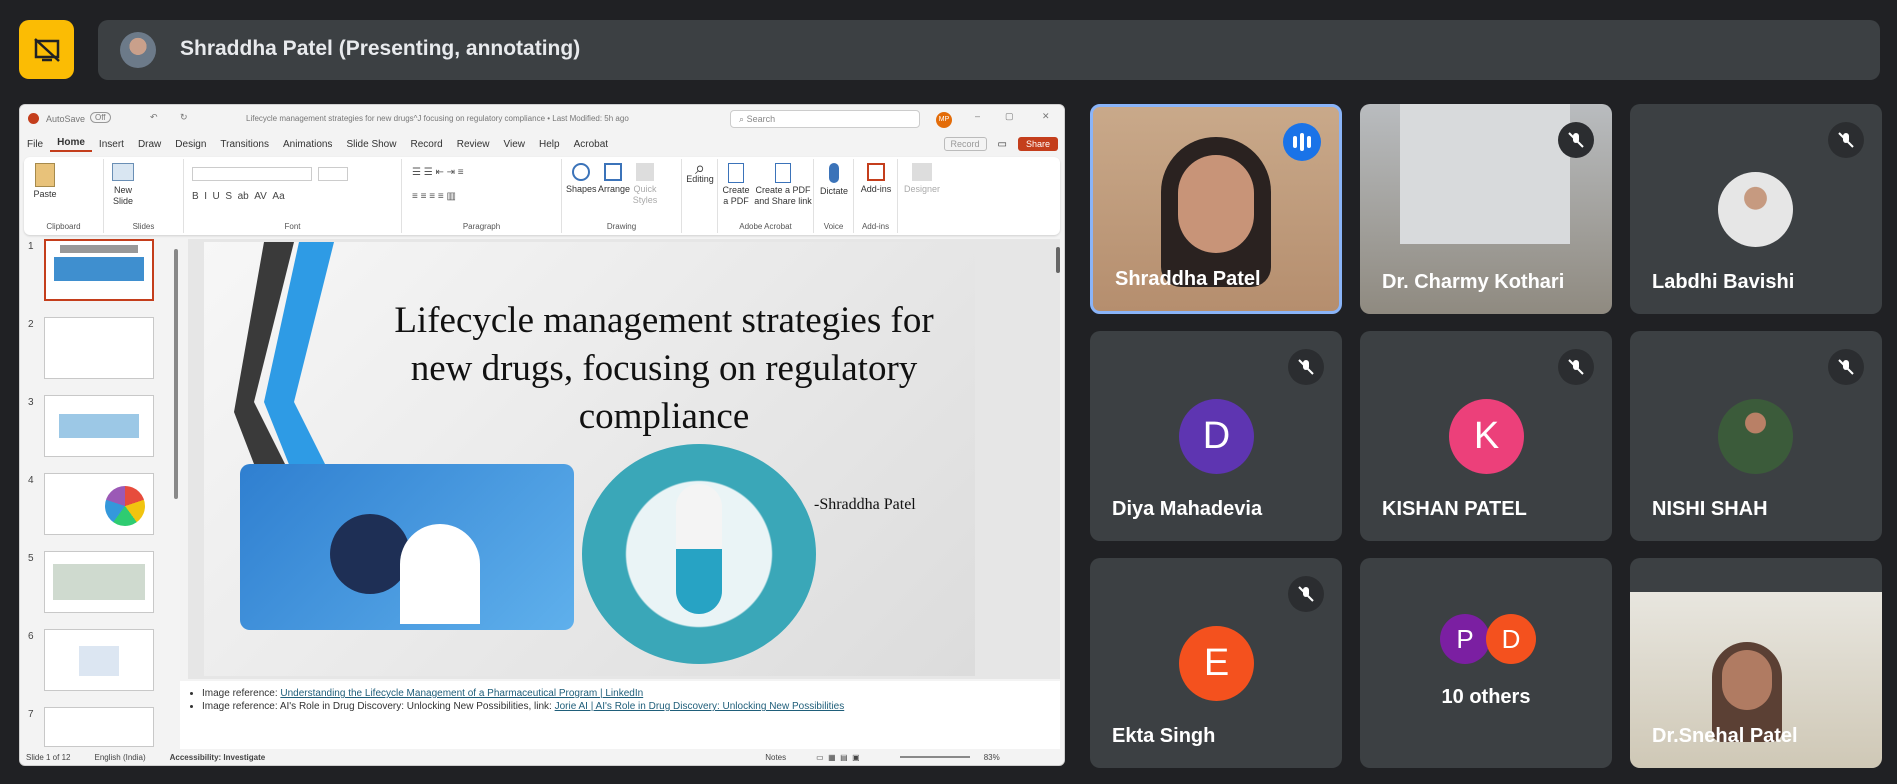 Image resolution: width=1897 pixels, height=784 pixels. I want to click on autosave-toggle: Off, so click(100, 117).